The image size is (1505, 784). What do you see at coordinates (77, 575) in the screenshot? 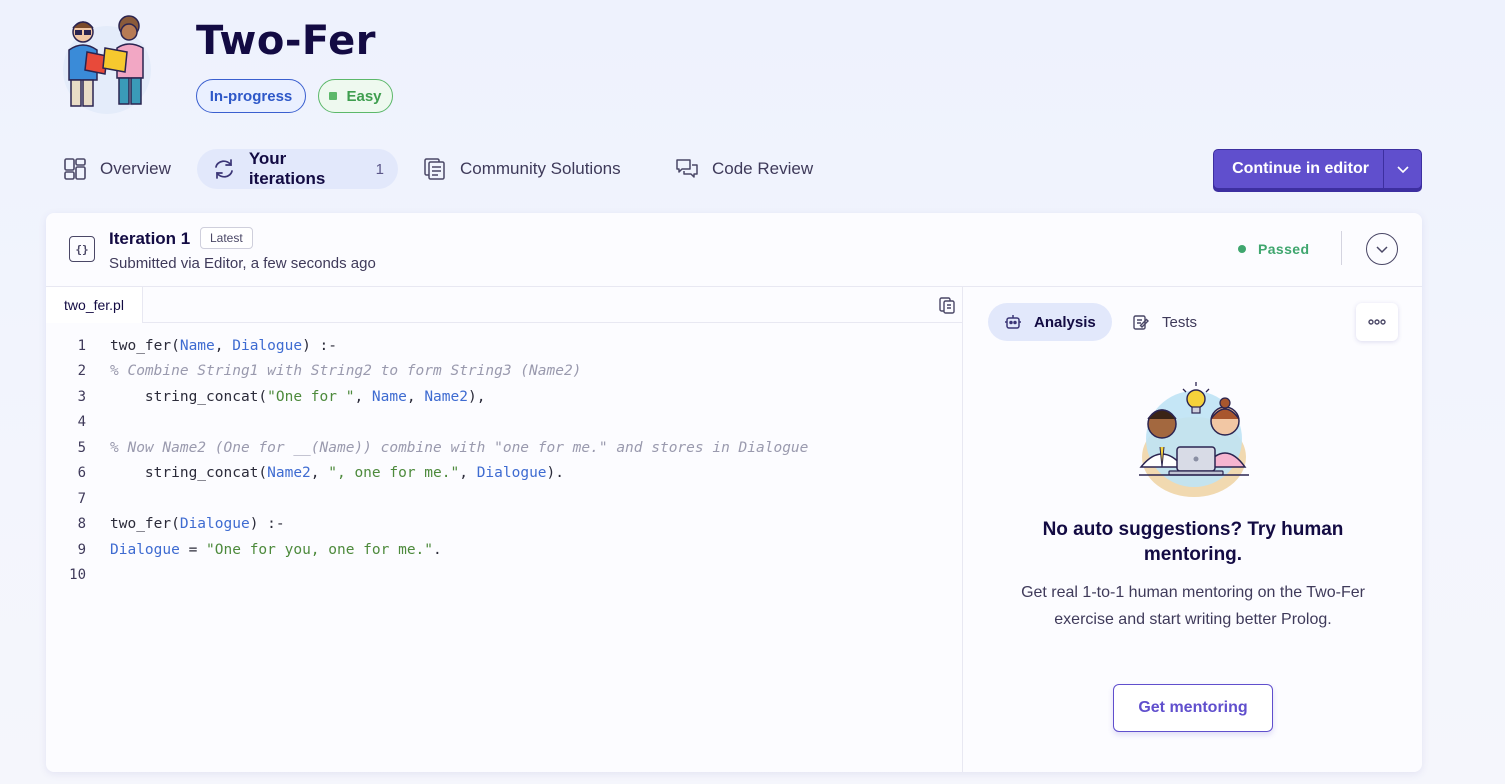
I see `line-number: 10` at bounding box center [77, 575].